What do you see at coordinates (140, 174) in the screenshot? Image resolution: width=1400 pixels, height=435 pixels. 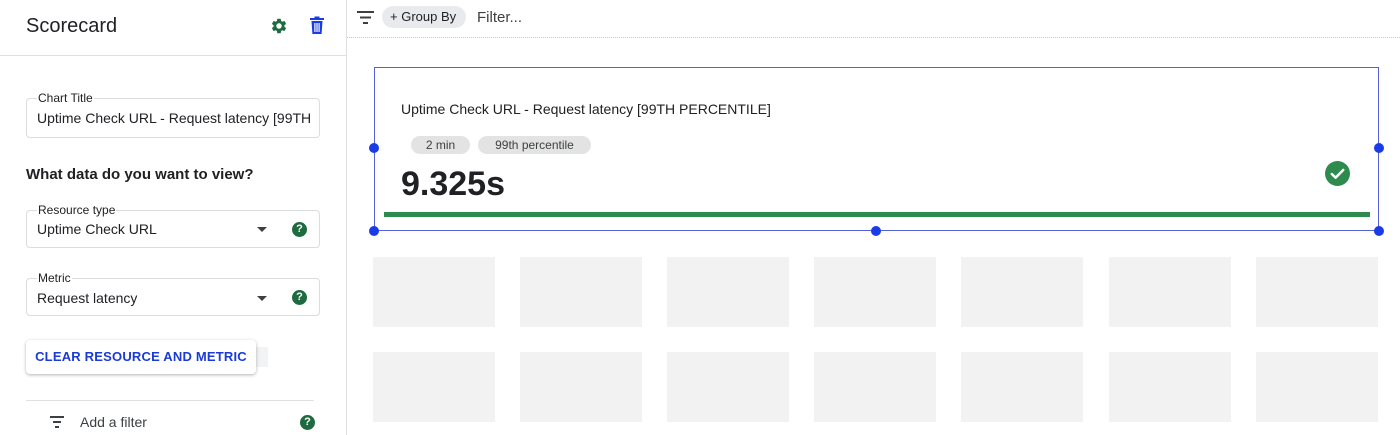 I see `data-section-heading: What data do you want to view?` at bounding box center [140, 174].